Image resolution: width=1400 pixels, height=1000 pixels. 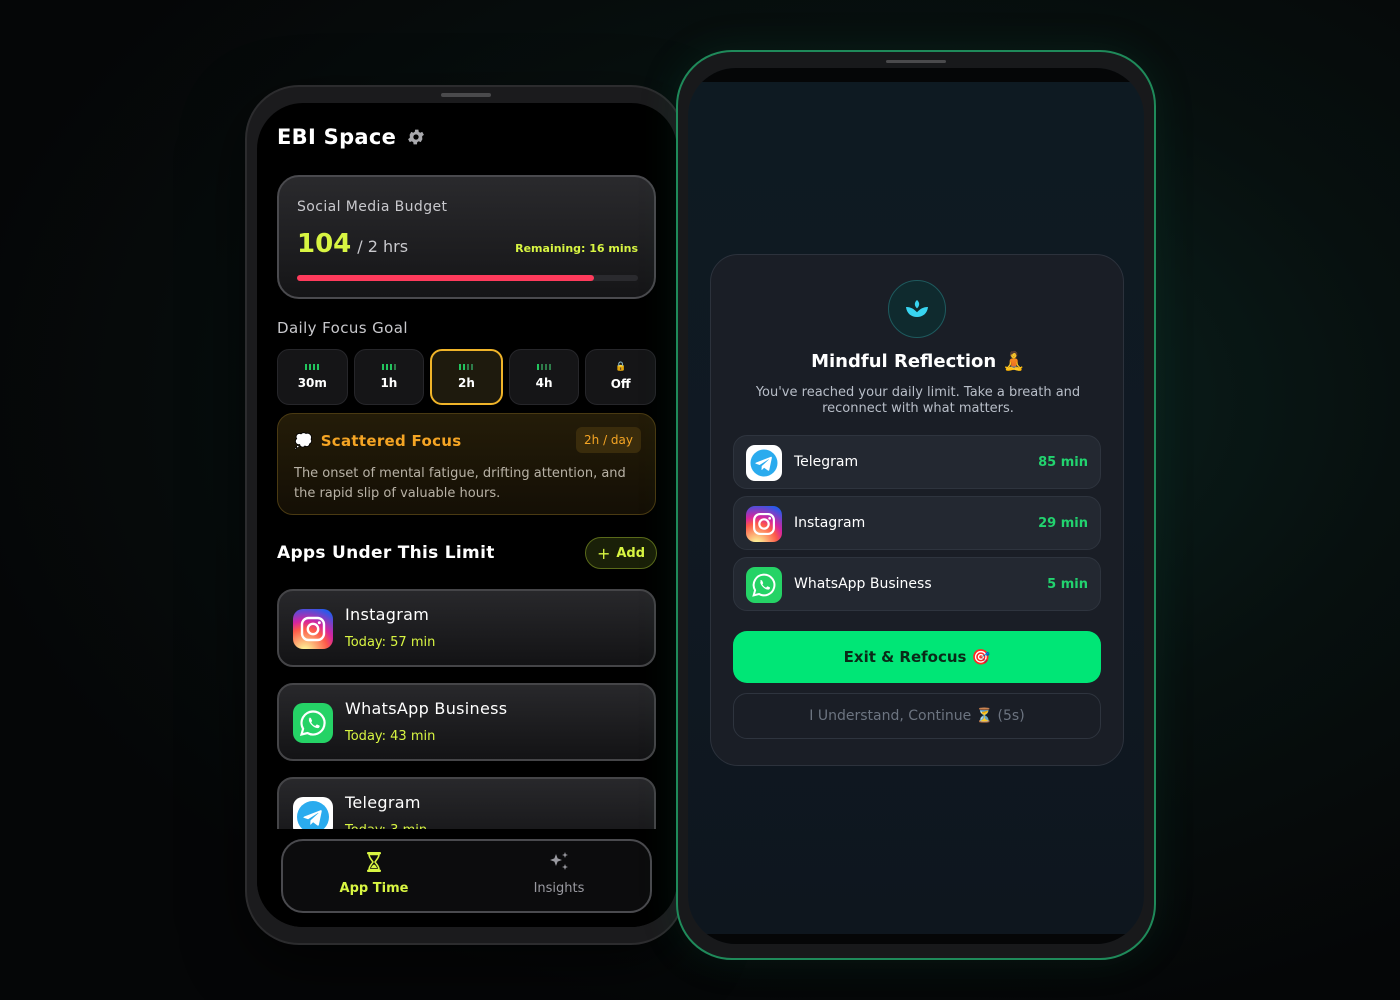 What do you see at coordinates (916, 939) in the screenshot?
I see `home-strip` at bounding box center [916, 939].